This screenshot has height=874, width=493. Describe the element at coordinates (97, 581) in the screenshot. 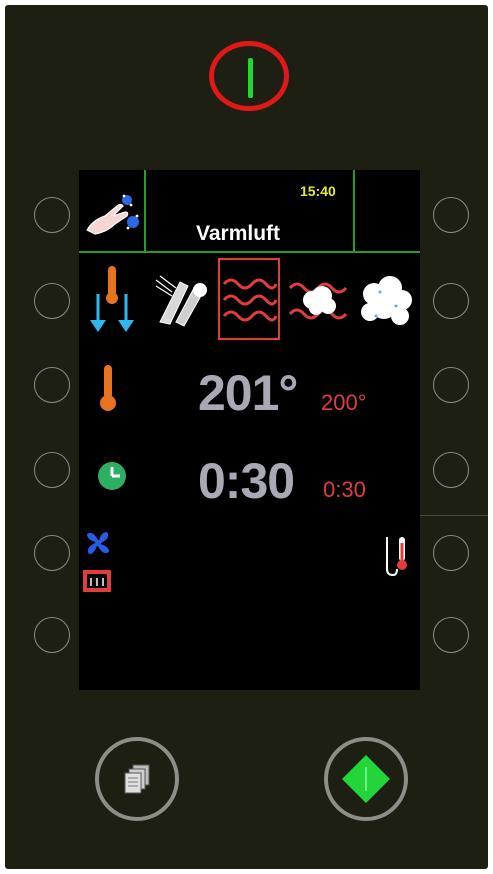

I see `oven-heating-icon` at that location.